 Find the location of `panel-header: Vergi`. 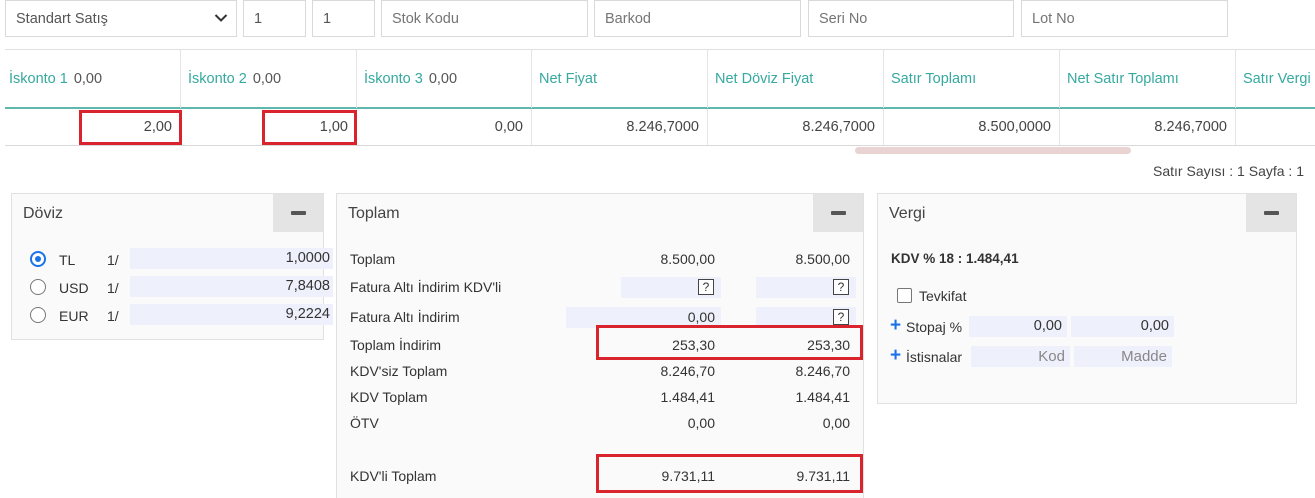

panel-header: Vergi is located at coordinates (1087, 214).